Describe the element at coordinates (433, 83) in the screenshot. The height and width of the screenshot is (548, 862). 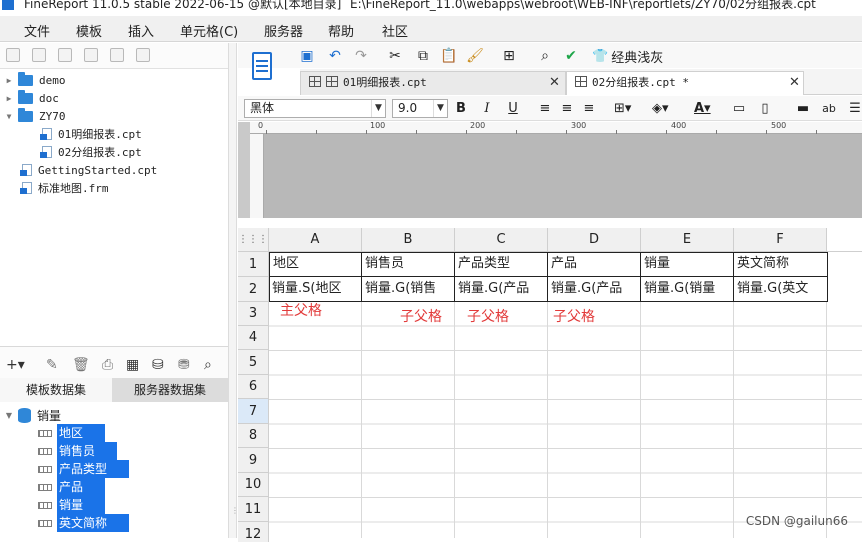
I see `tab-file-01: 01明细报表.cpt ✕` at that location.